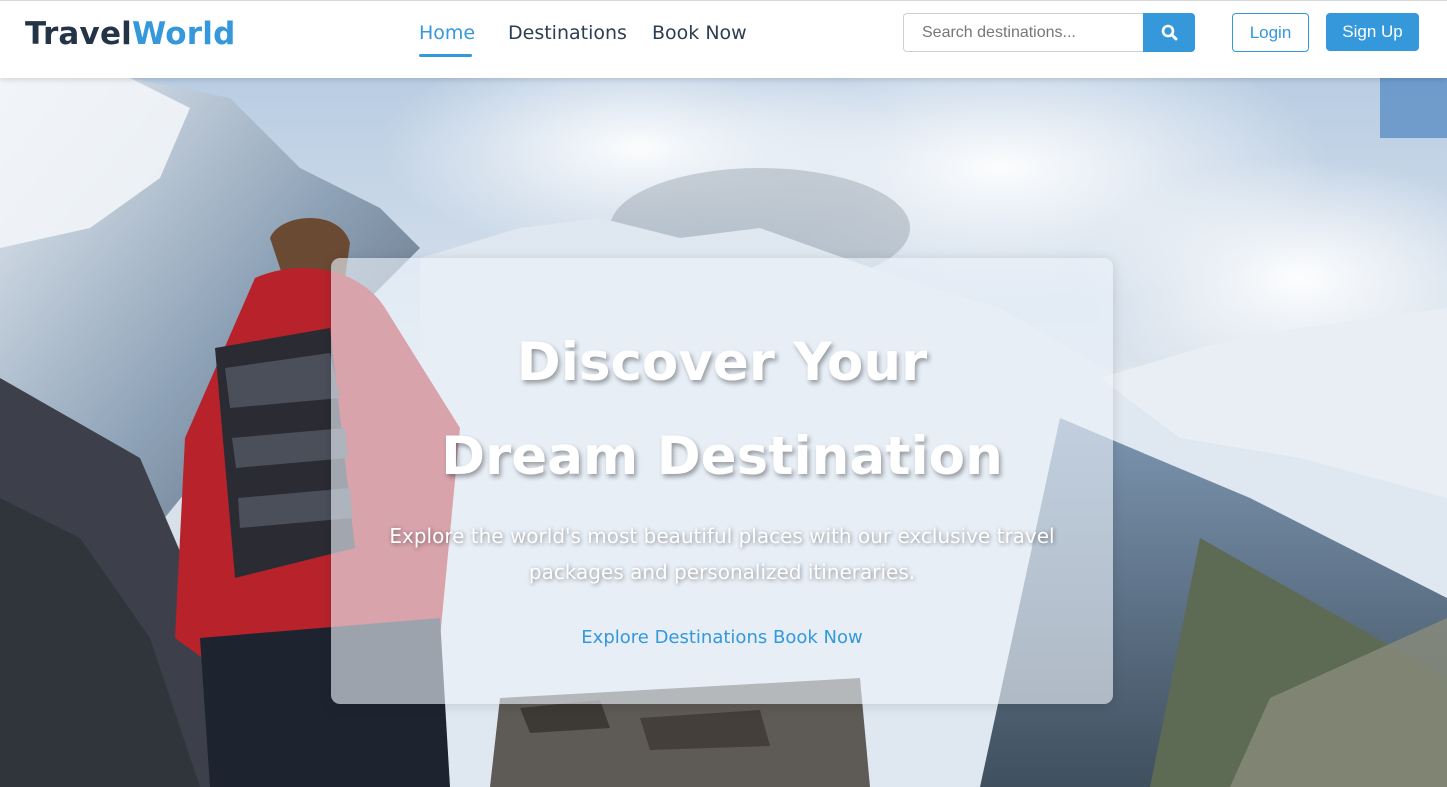  Describe the element at coordinates (722, 409) in the screenshot. I see `hero-title: Discover Your Dream Destination` at that location.